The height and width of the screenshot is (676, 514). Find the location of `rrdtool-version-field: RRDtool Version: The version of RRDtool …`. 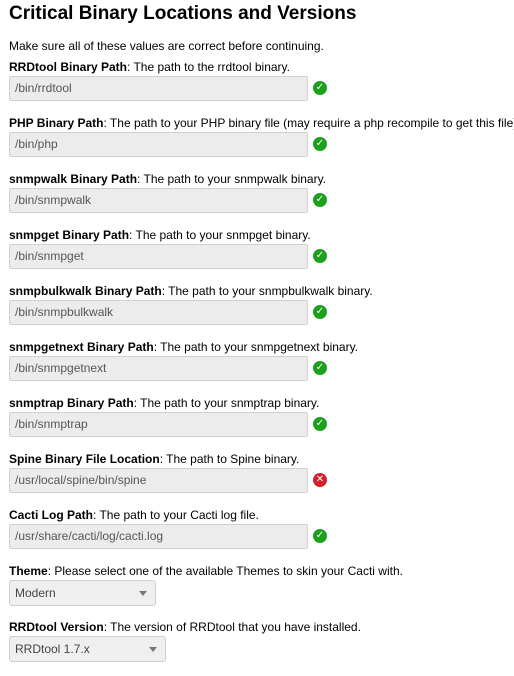

rrdtool-version-field: RRDtool Version: The version of RRDtool … is located at coordinates (261, 648).